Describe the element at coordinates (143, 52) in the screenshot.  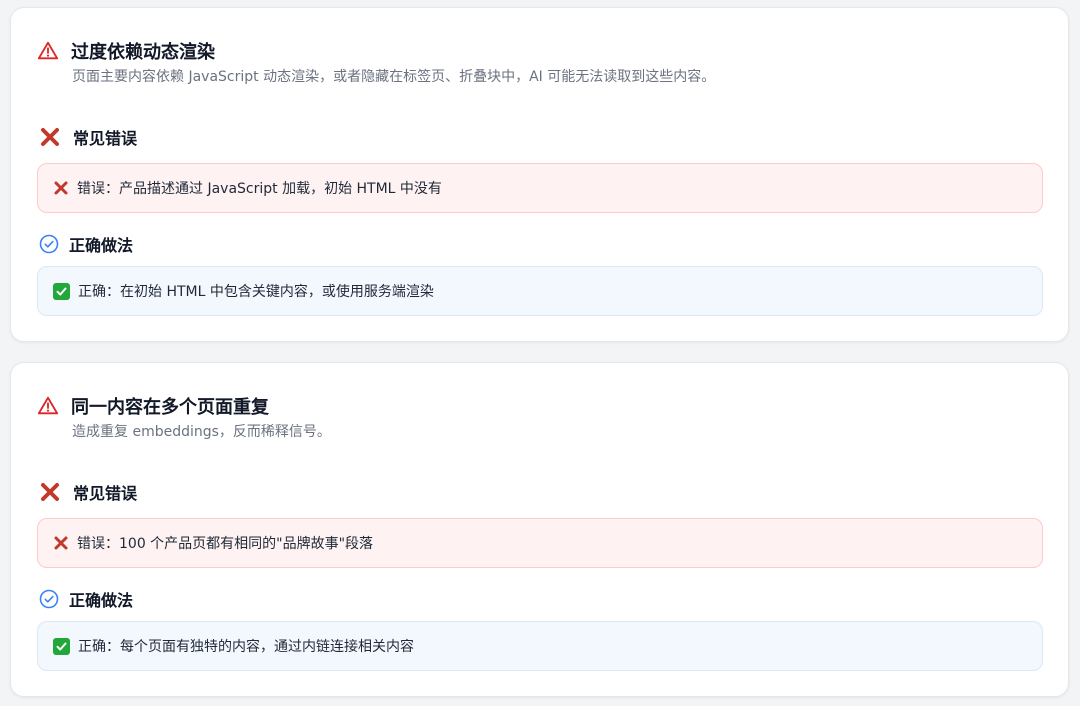
I see `card-title: 过度依赖动态渲染` at that location.